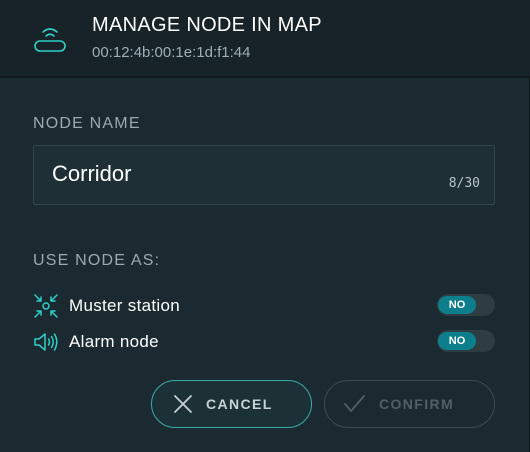 The width and height of the screenshot is (530, 452). Describe the element at coordinates (264, 306) in the screenshot. I see `option-muster-station: Muster station NO` at that location.